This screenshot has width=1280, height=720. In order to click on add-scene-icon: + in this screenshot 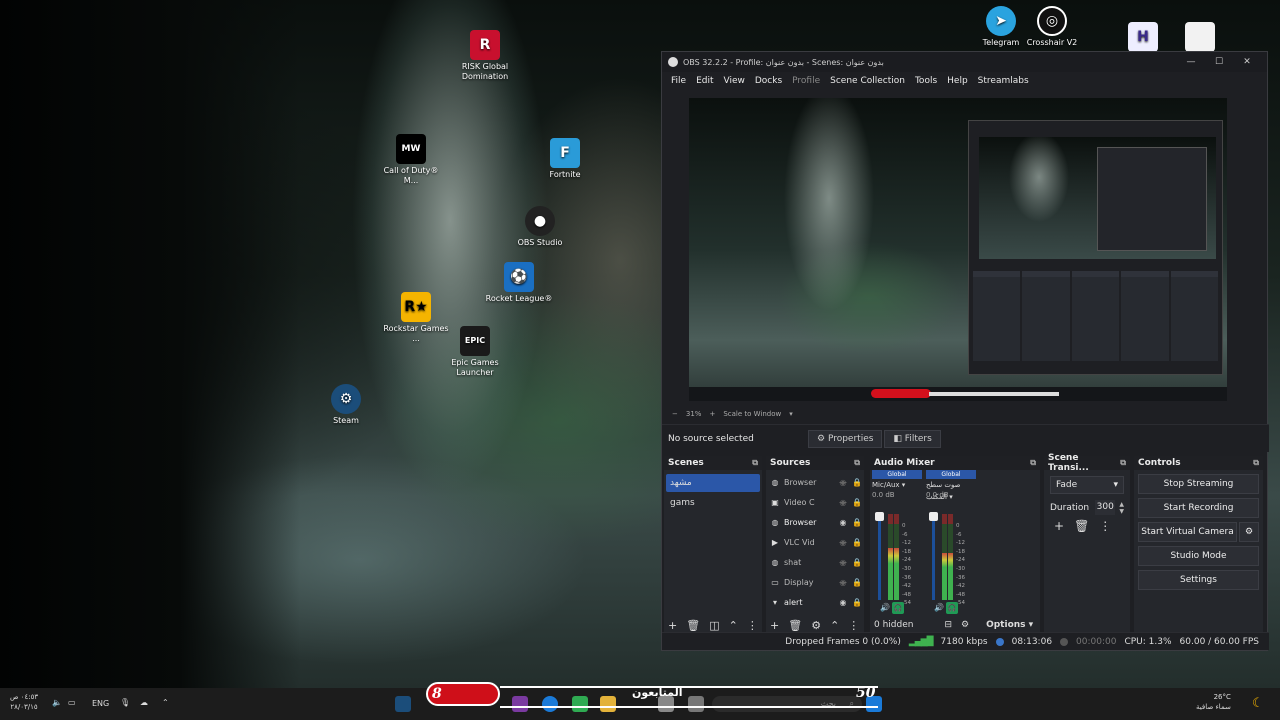, I will do `click(672, 625)`.